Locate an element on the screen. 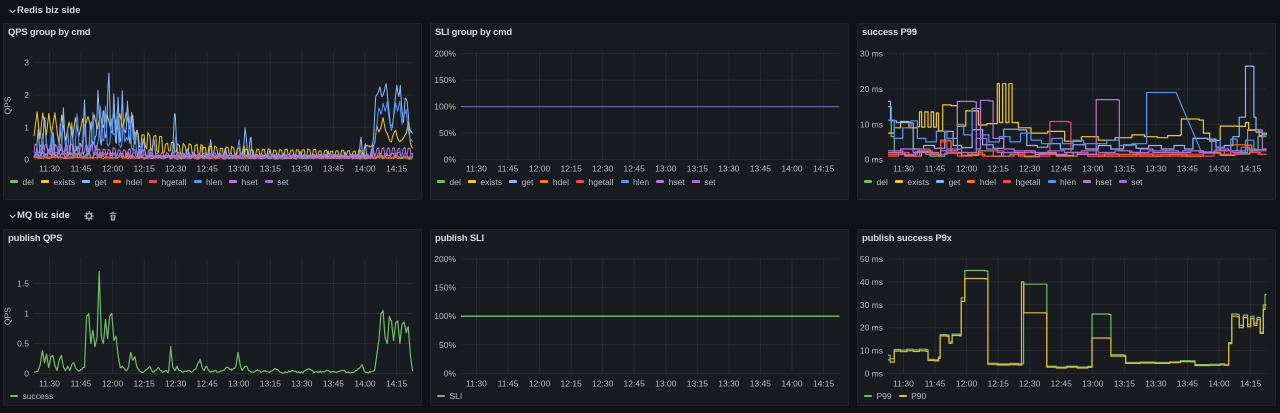  svg-text: 2 is located at coordinates (26, 95).